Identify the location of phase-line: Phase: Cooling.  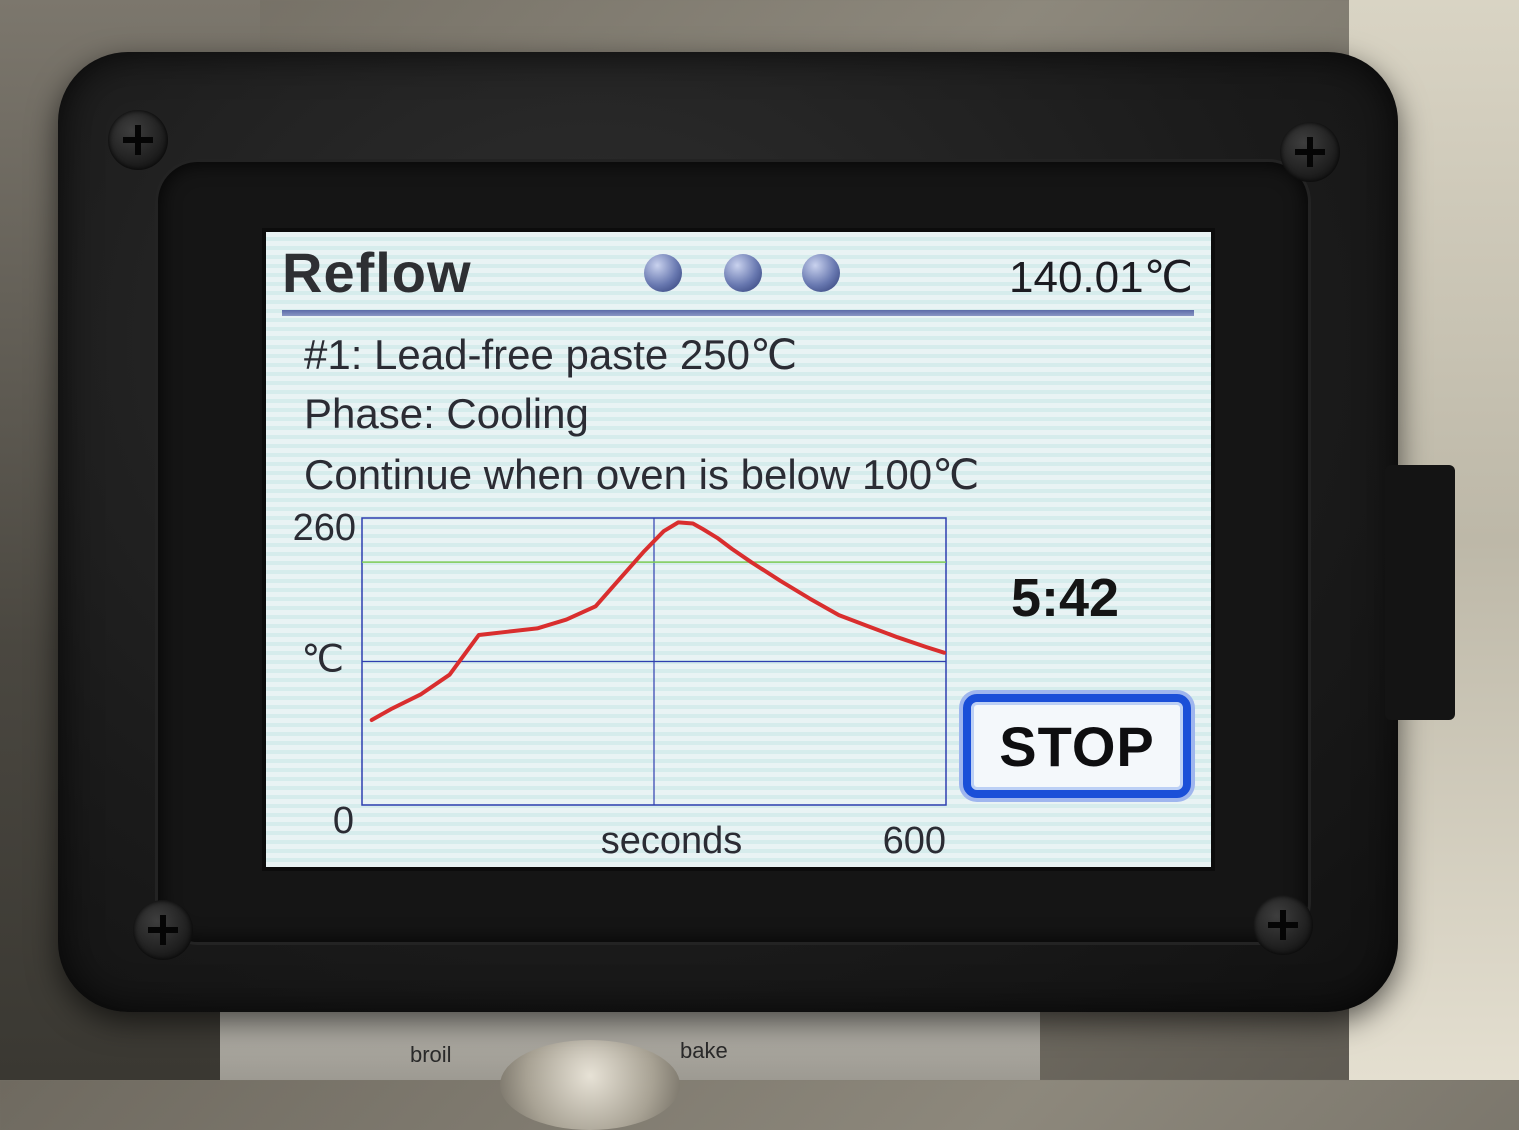
(446, 413).